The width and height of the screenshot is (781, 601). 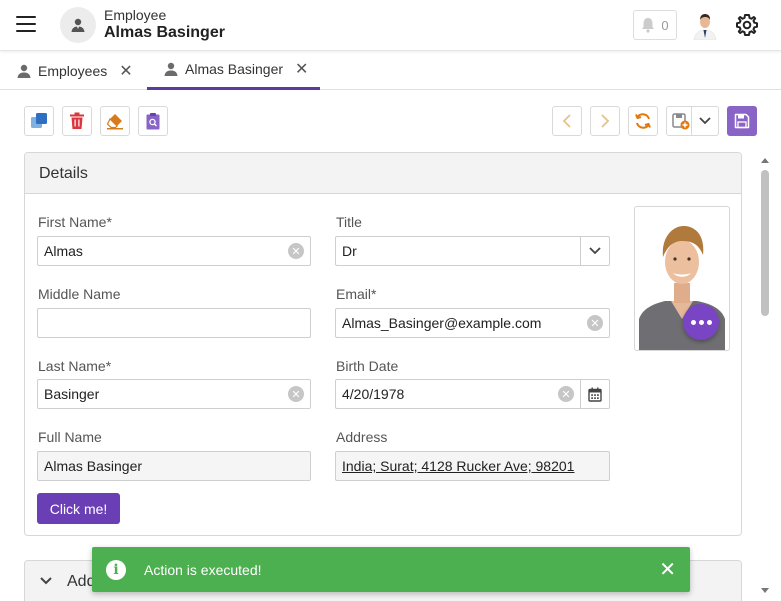 What do you see at coordinates (472, 251) in the screenshot?
I see `title-select: Dr` at bounding box center [472, 251].